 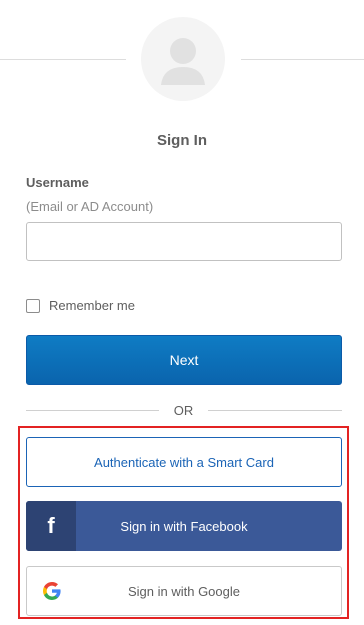 I want to click on page-title: Sign In, so click(x=182, y=140).